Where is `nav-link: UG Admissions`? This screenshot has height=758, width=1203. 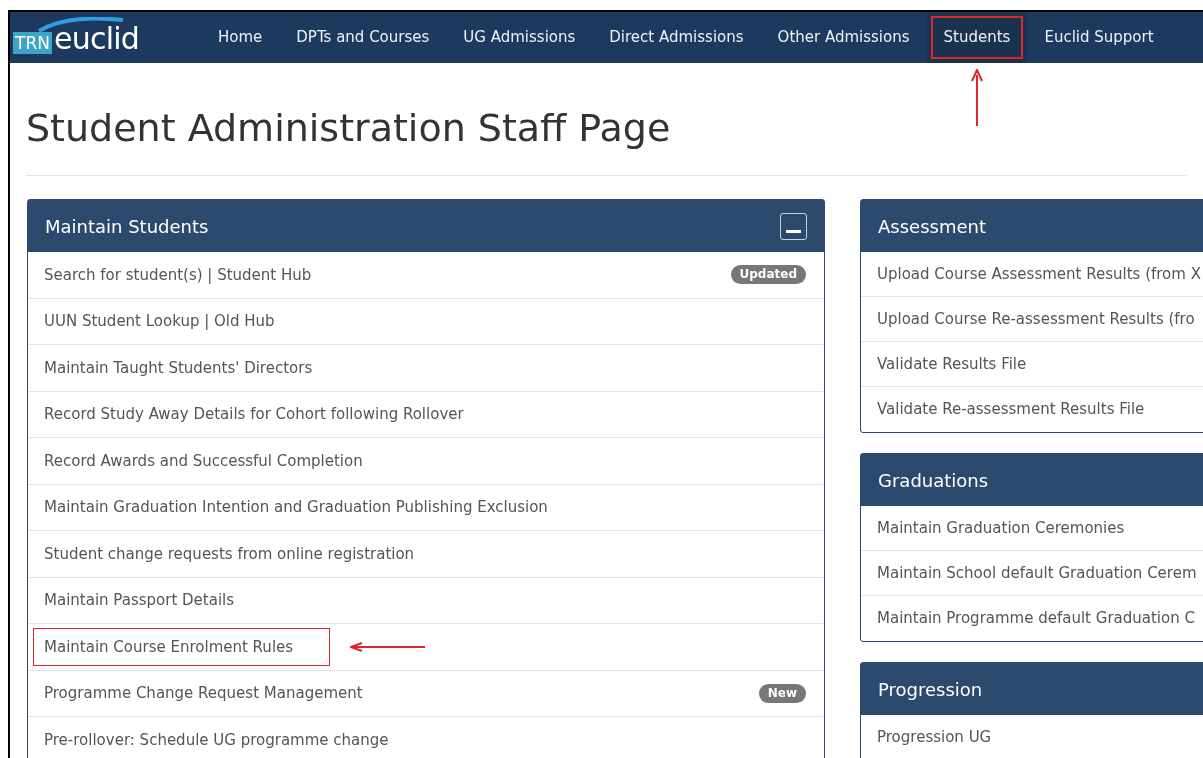 nav-link: UG Admissions is located at coordinates (519, 37).